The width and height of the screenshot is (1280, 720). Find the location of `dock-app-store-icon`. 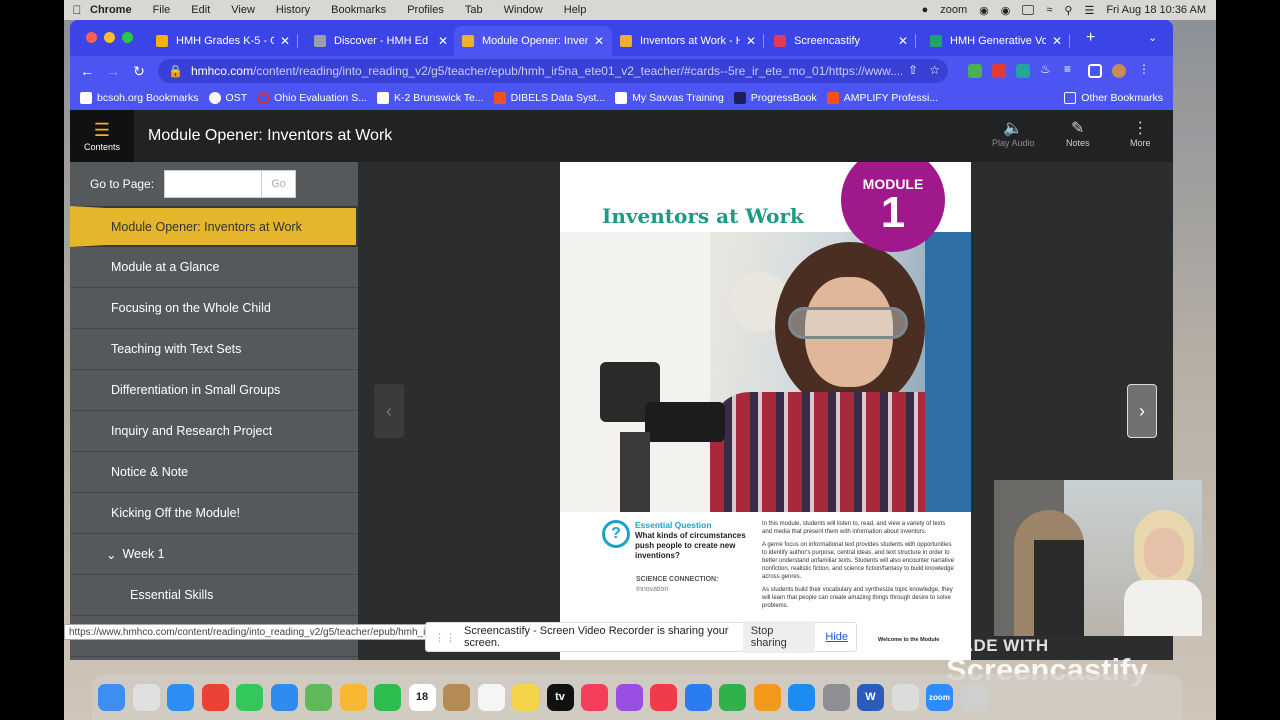

dock-app-store-icon is located at coordinates (801, 697).